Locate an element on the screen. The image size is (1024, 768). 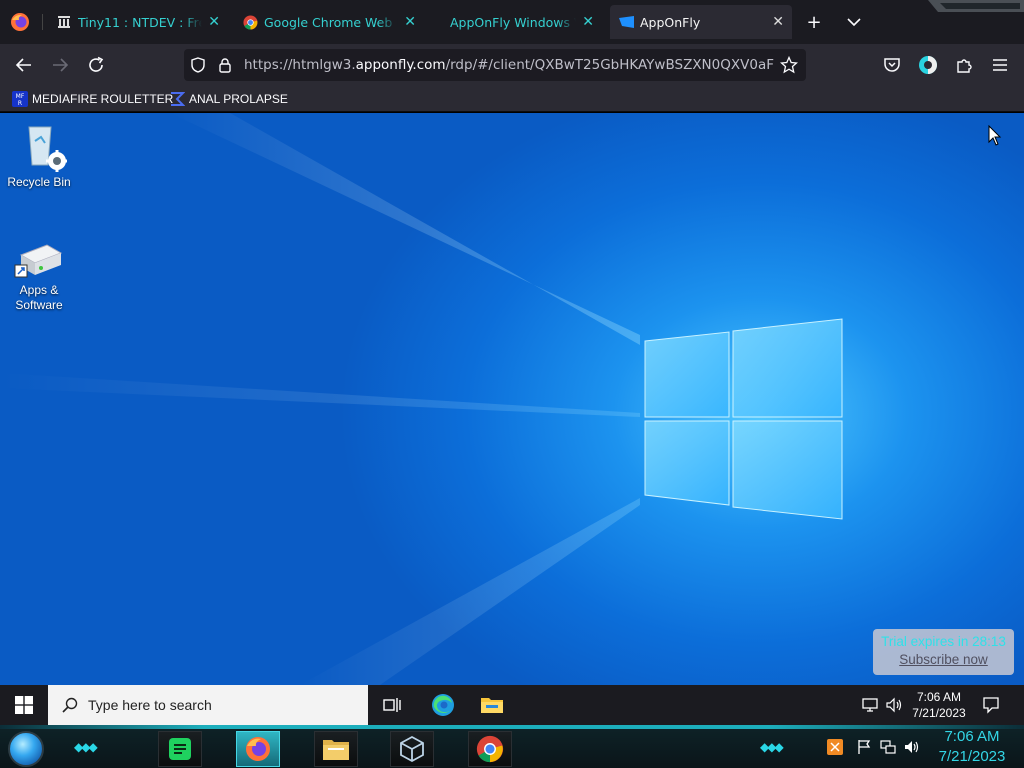
trial-countdown-text: Trial expires in 28:13 is located at coordinates (943, 641).